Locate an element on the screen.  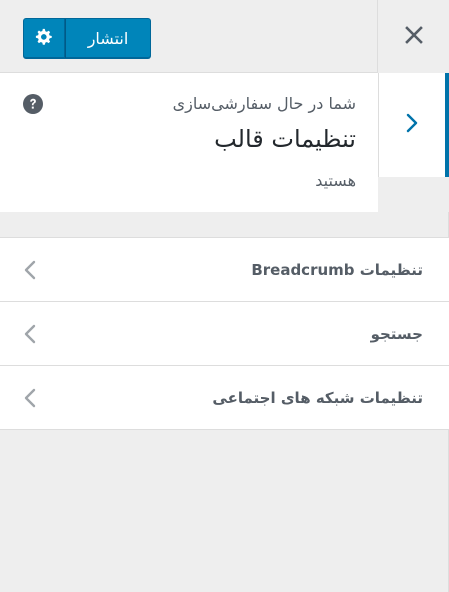
publish-settings-button is located at coordinates (44, 38).